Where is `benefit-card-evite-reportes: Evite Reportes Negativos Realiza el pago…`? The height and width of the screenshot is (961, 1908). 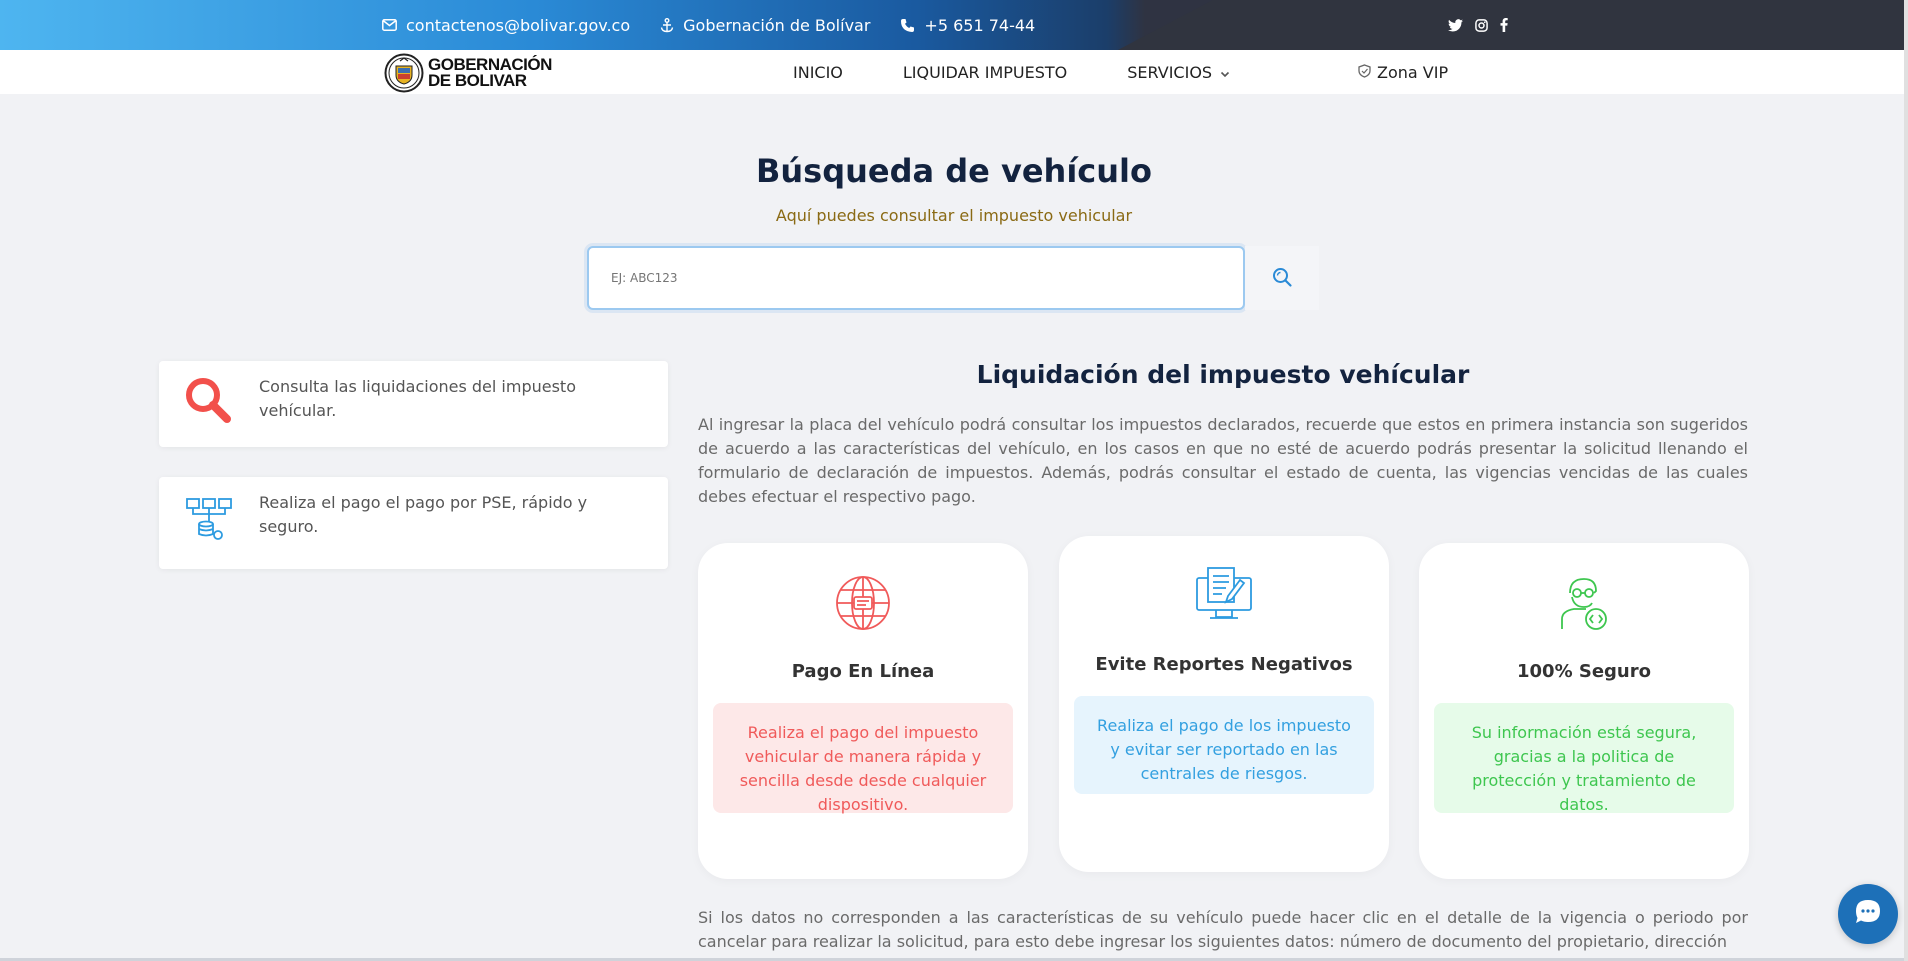
benefit-card-evite-reportes: Evite Reportes Negativos Realiza el pago… is located at coordinates (1224, 704).